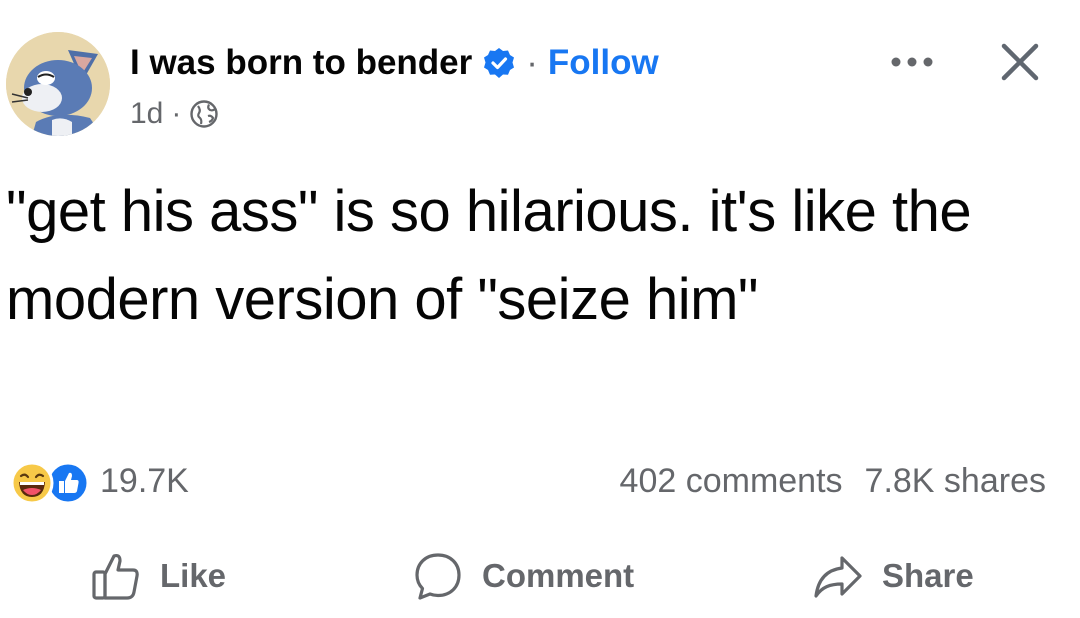  What do you see at coordinates (955, 481) in the screenshot?
I see `shares-count: 7.8K shares` at bounding box center [955, 481].